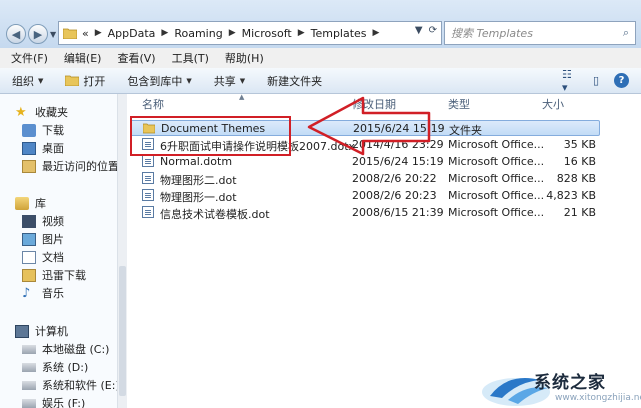 The width and height of the screenshot is (641, 408). I want to click on search-input: 搜索 Templates ⌕, so click(540, 33).